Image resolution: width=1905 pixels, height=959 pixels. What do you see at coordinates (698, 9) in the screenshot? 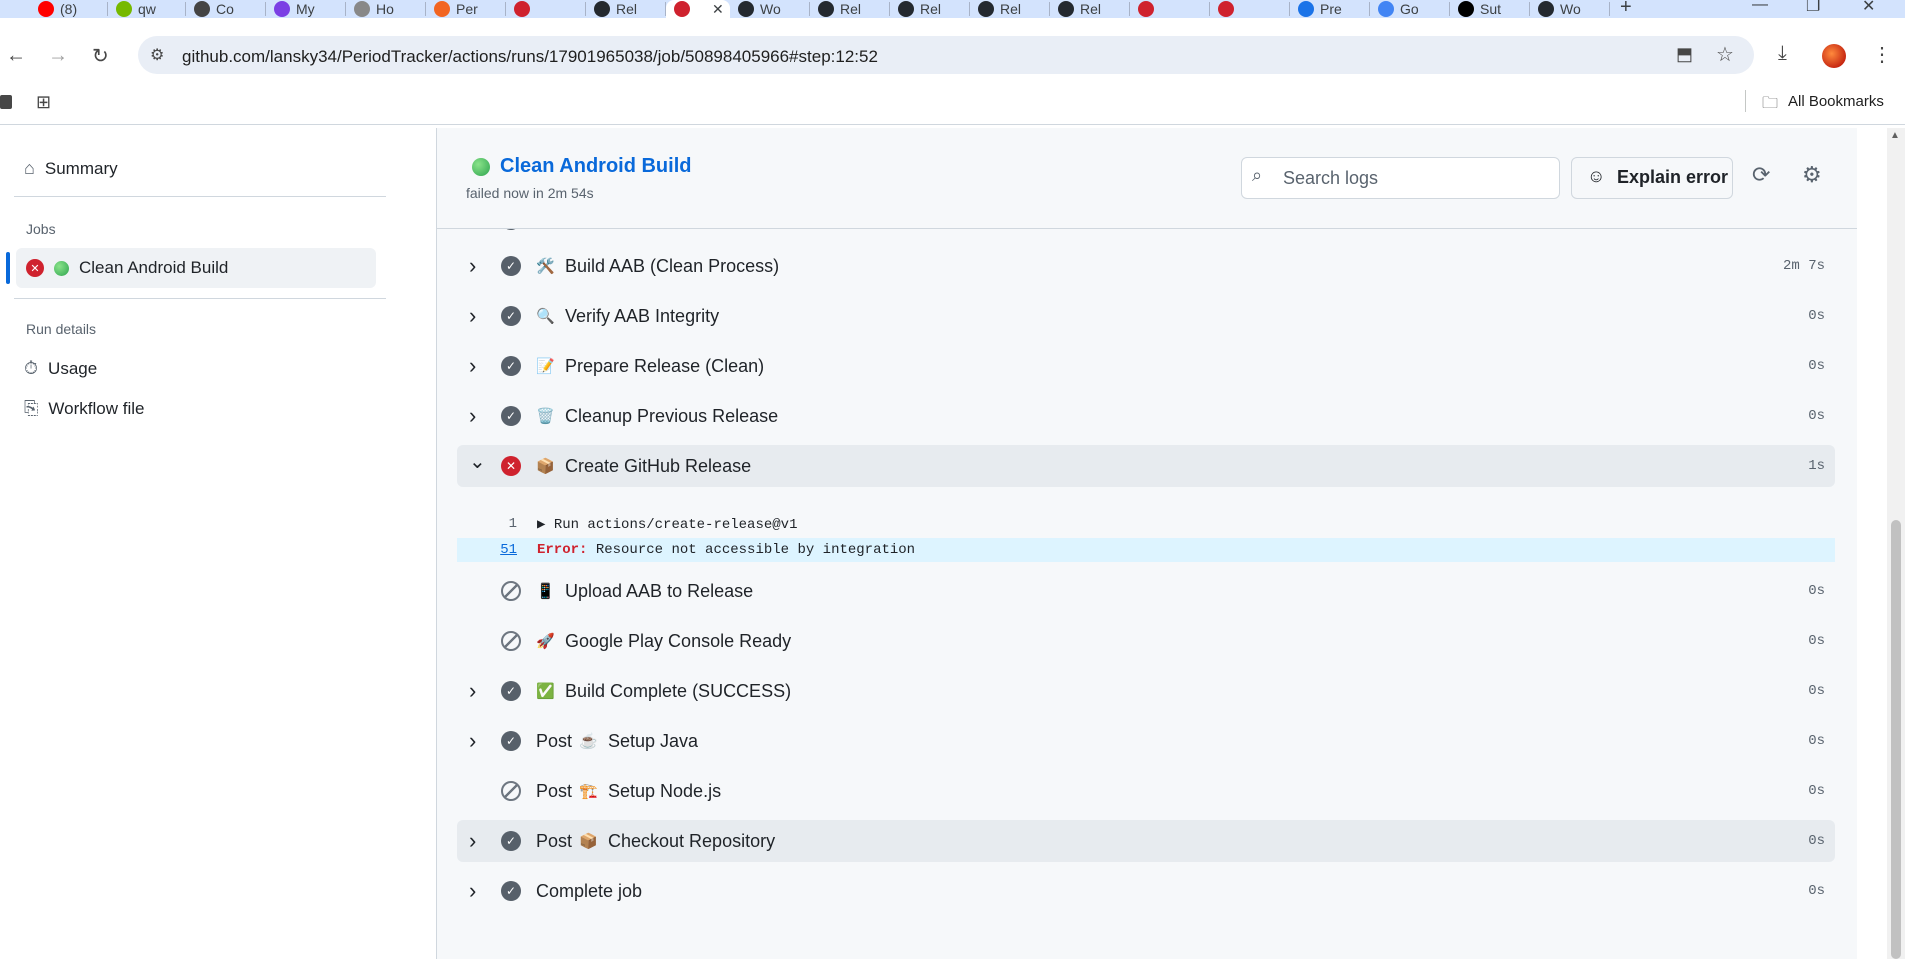
I see `browser-tab: ✕` at bounding box center [698, 9].